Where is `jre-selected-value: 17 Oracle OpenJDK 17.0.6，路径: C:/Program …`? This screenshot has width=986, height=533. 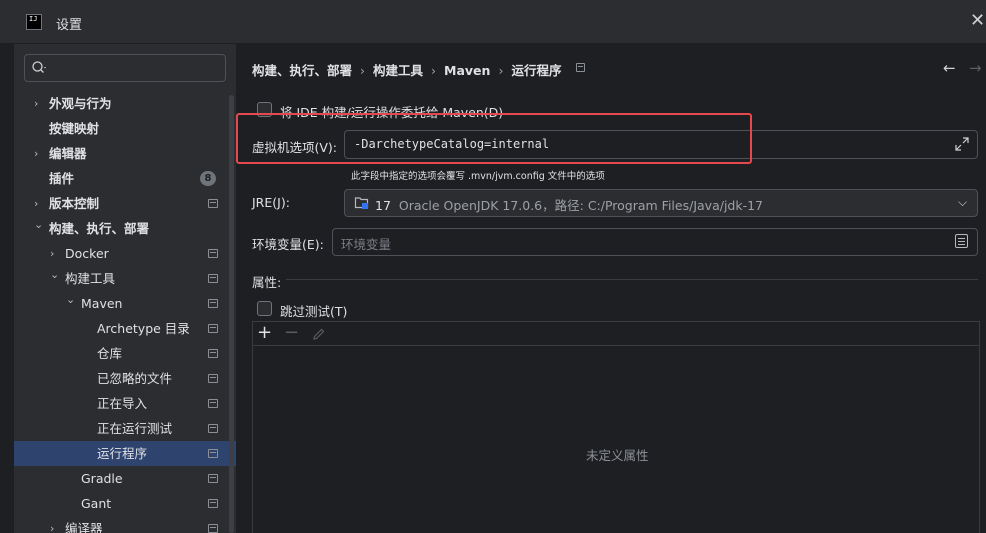 jre-selected-value: 17 Oracle OpenJDK 17.0.6，路径: C:/Program … is located at coordinates (569, 204).